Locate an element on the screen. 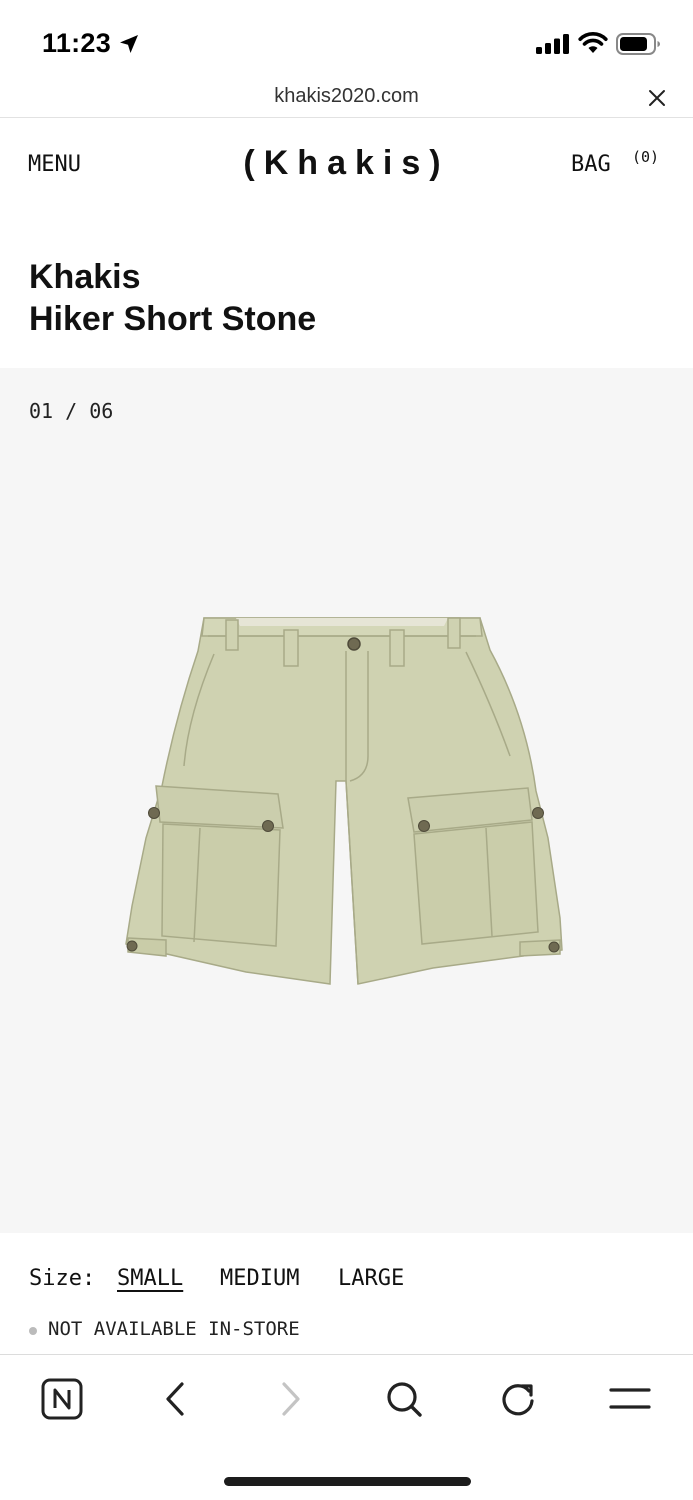 The image size is (693, 1500). product-brand: Khakis is located at coordinates (85, 277).